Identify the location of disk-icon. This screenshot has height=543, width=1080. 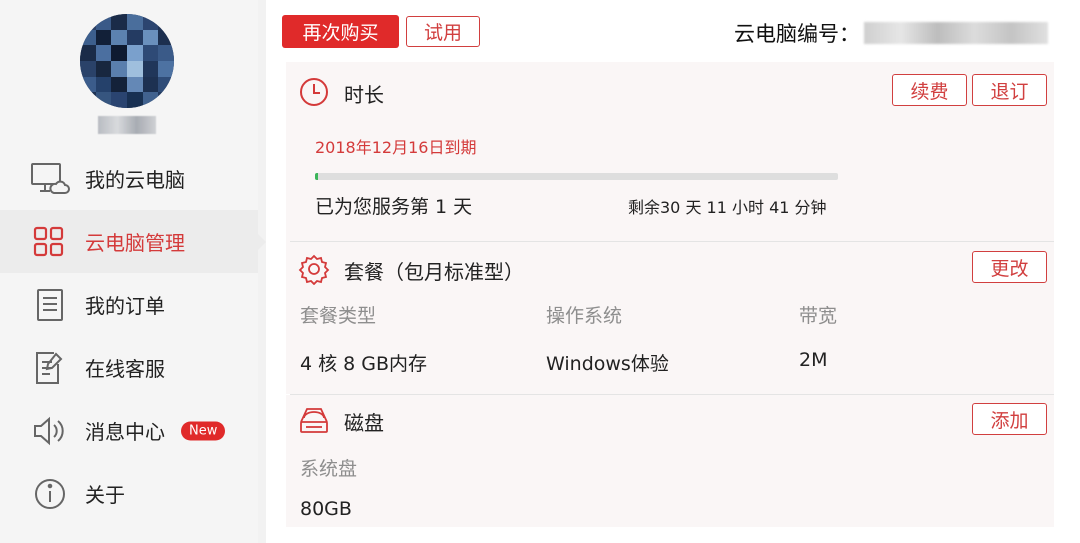
(314, 420).